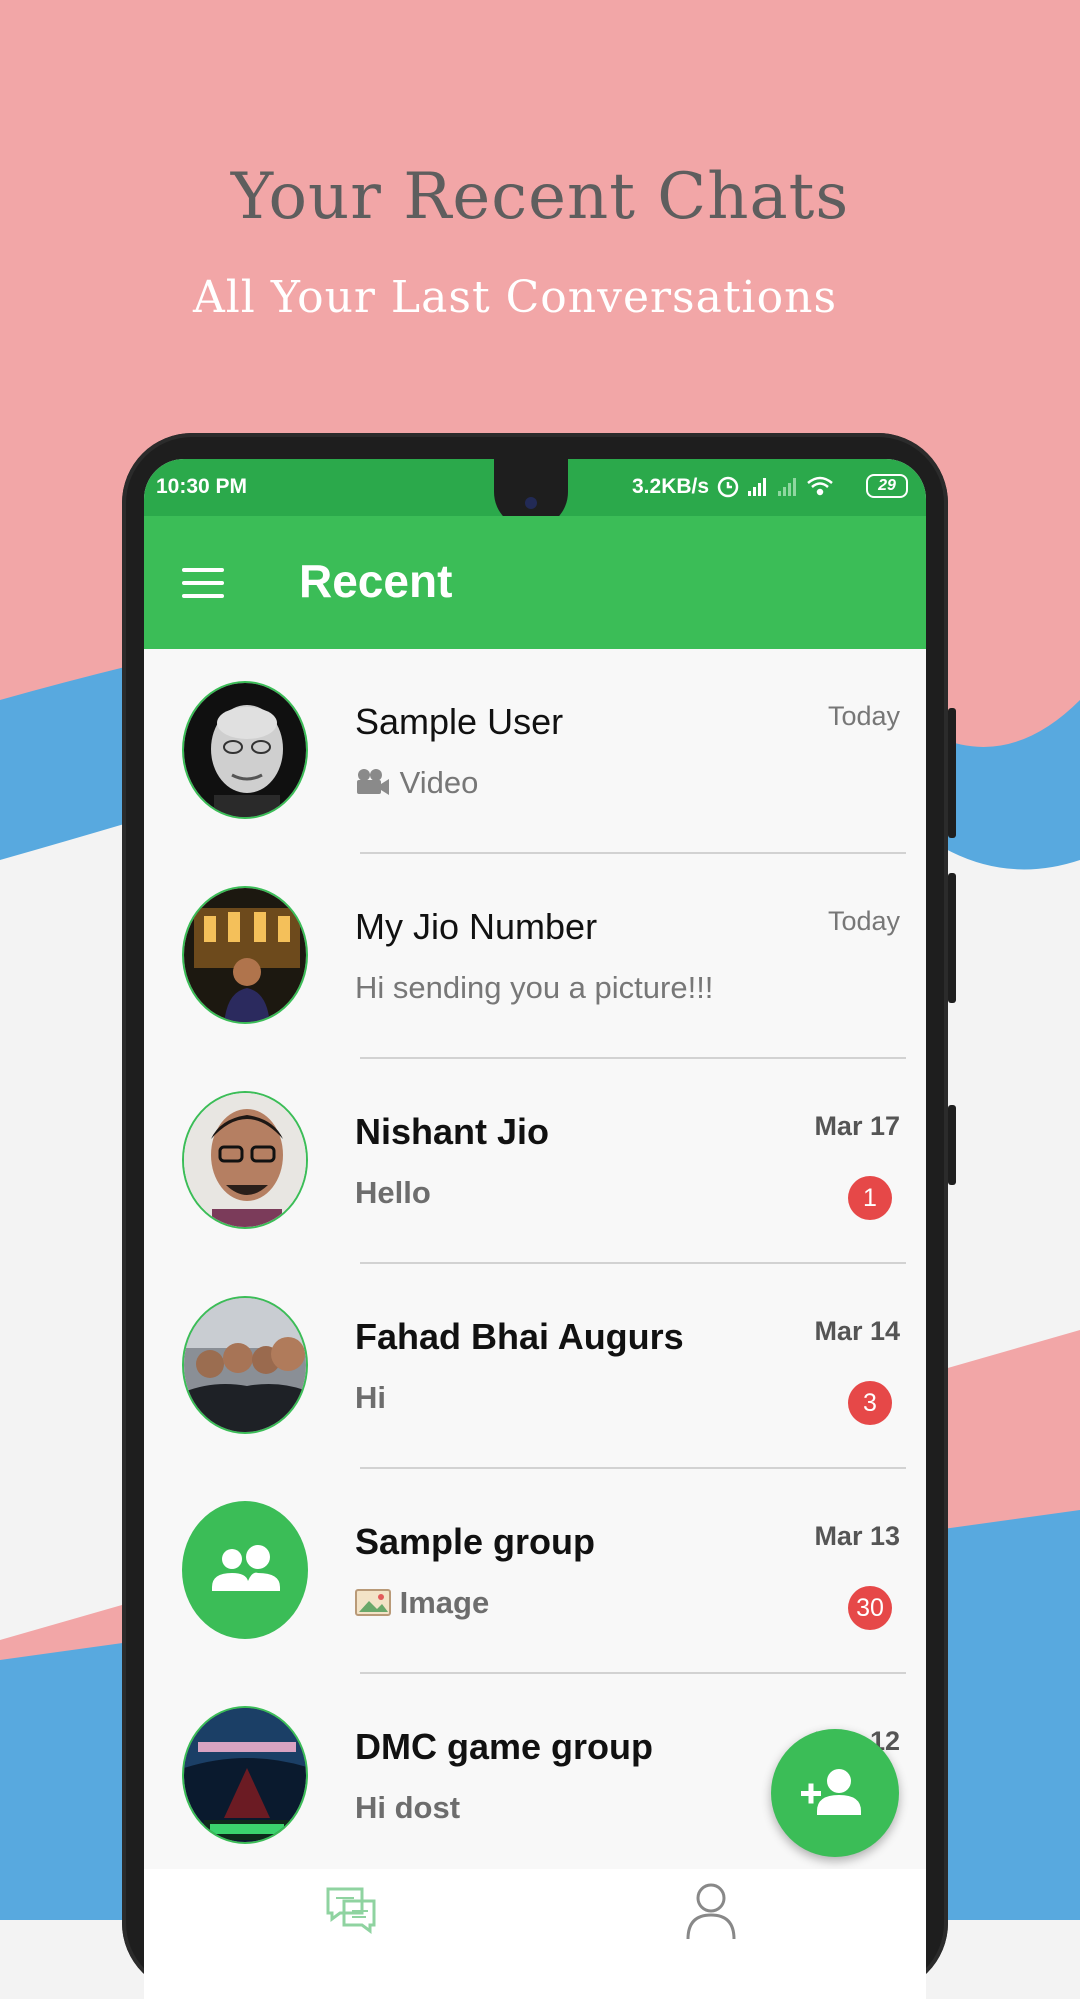  Describe the element at coordinates (202, 486) in the screenshot. I see `status-time: 10:30 PM` at that location.